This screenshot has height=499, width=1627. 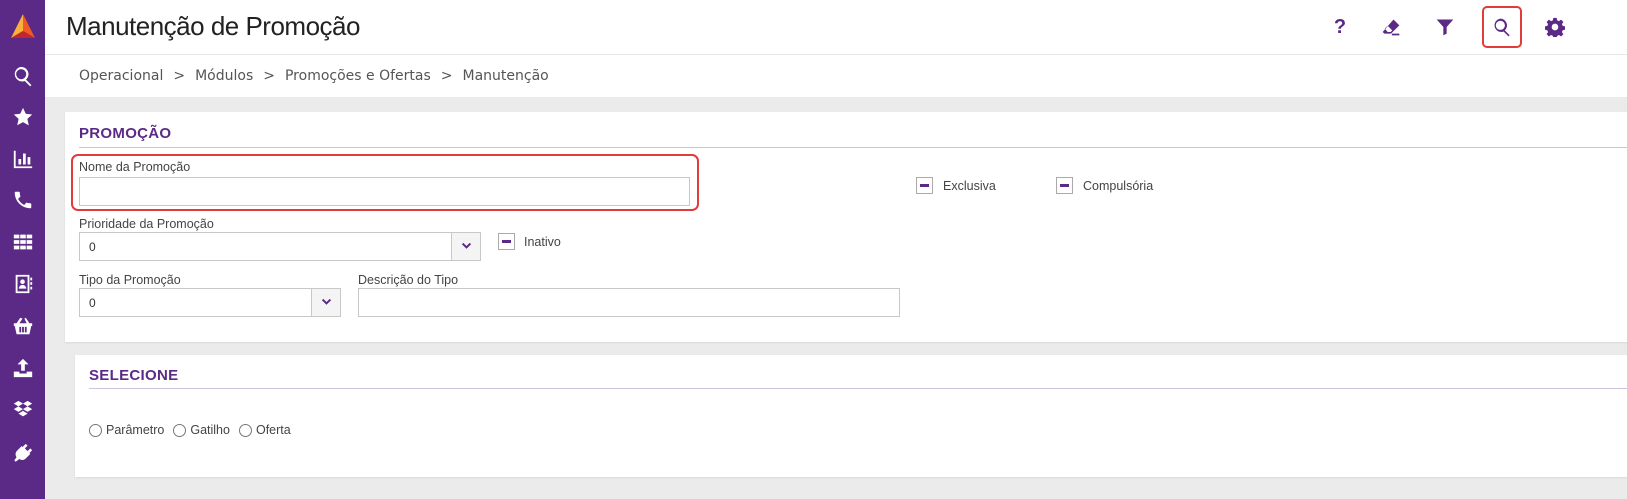 I want to click on radio-label: Oferta, so click(x=273, y=430).